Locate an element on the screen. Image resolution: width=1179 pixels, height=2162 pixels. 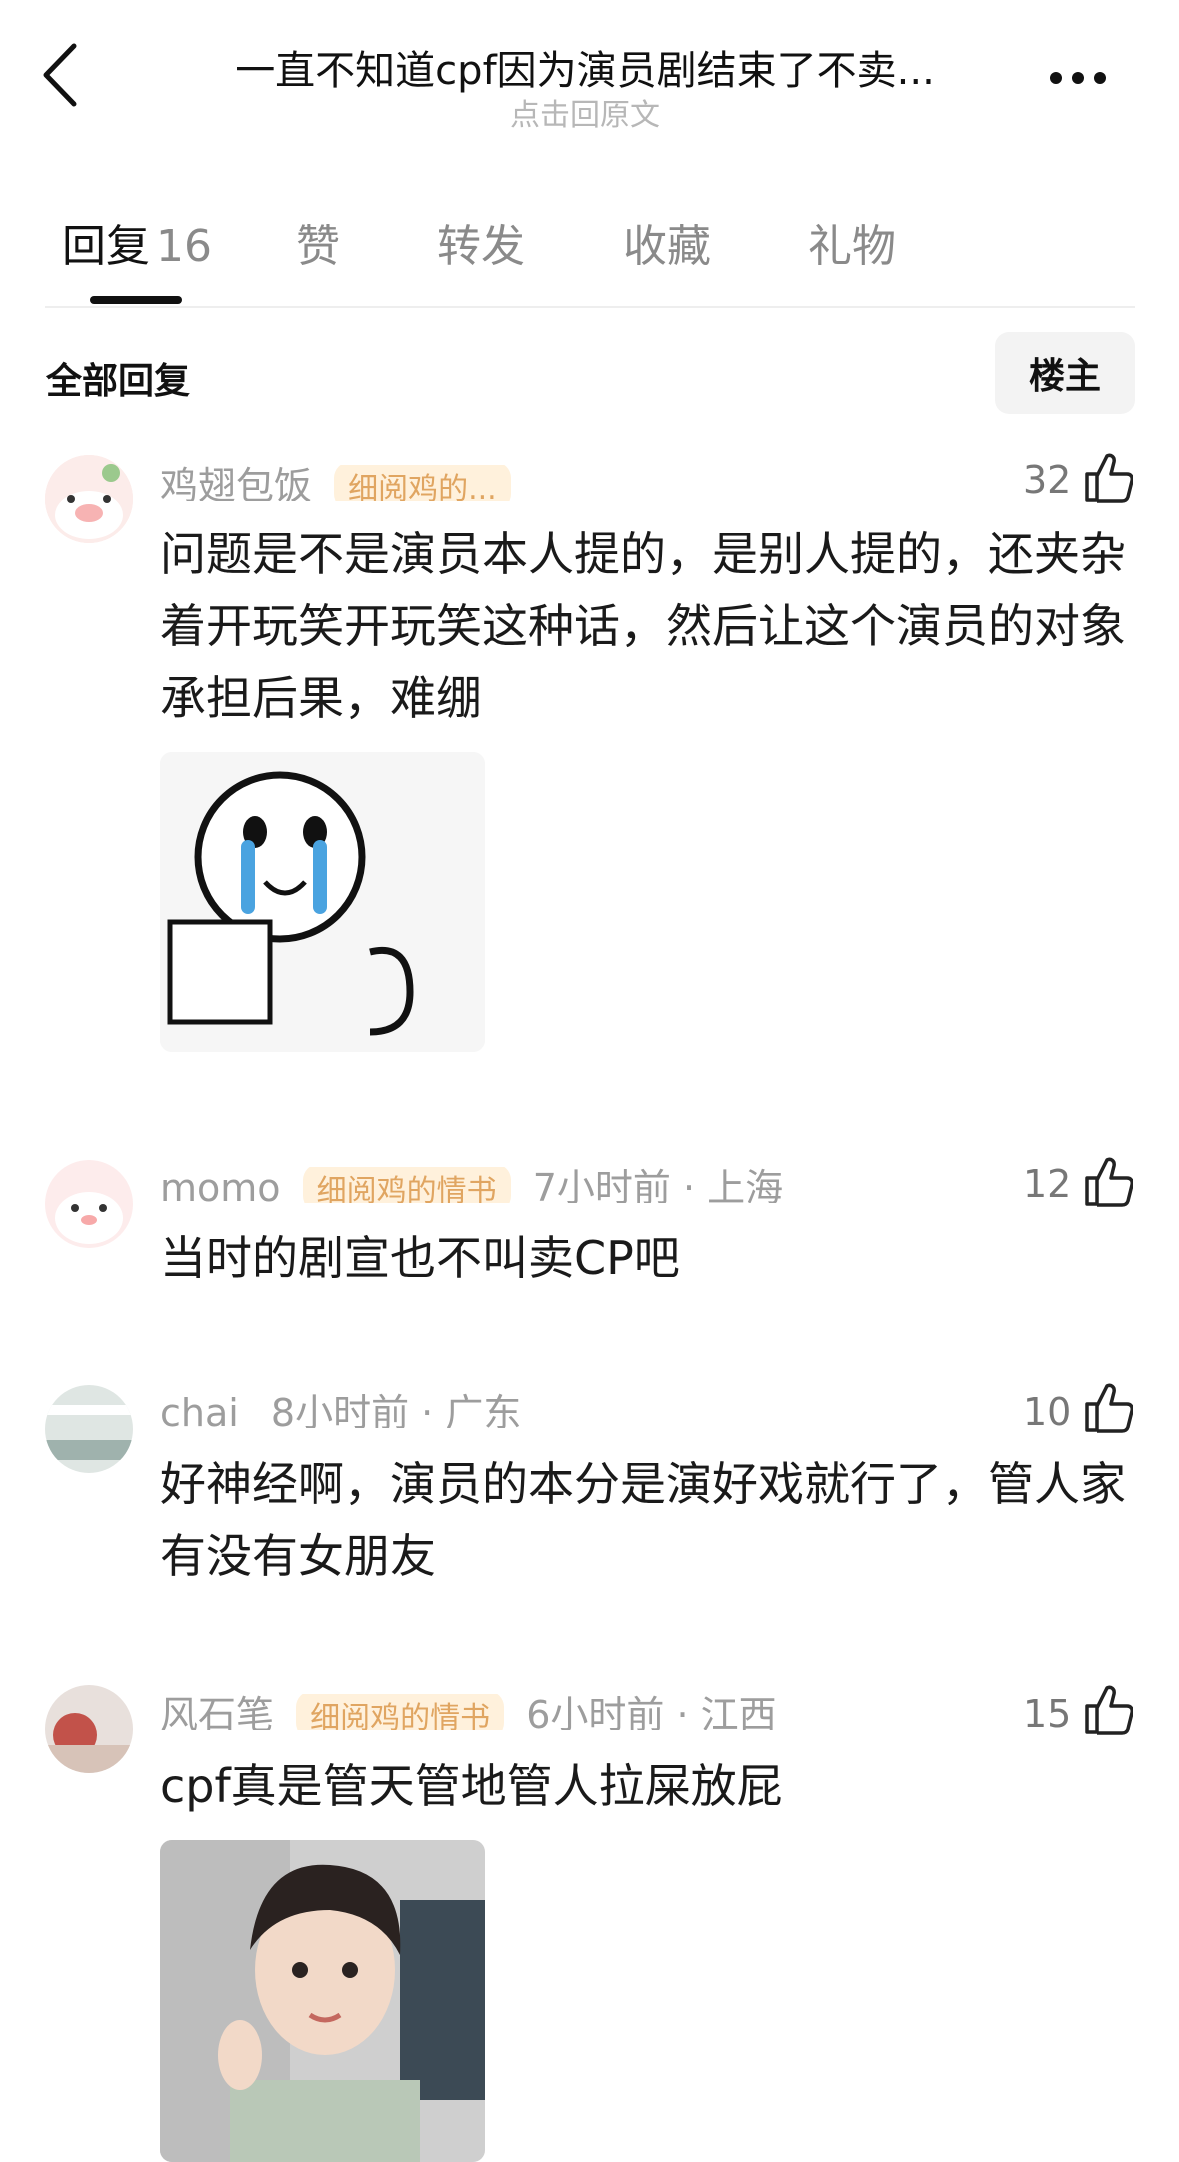
active-tab-indicator is located at coordinates (136, 300).